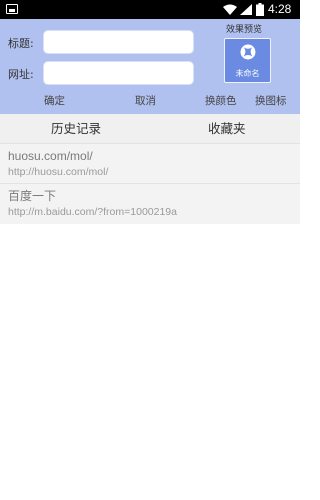 This screenshot has width=320, height=500. Describe the element at coordinates (76, 129) in the screenshot. I see `tab-history: 历史记录` at that location.